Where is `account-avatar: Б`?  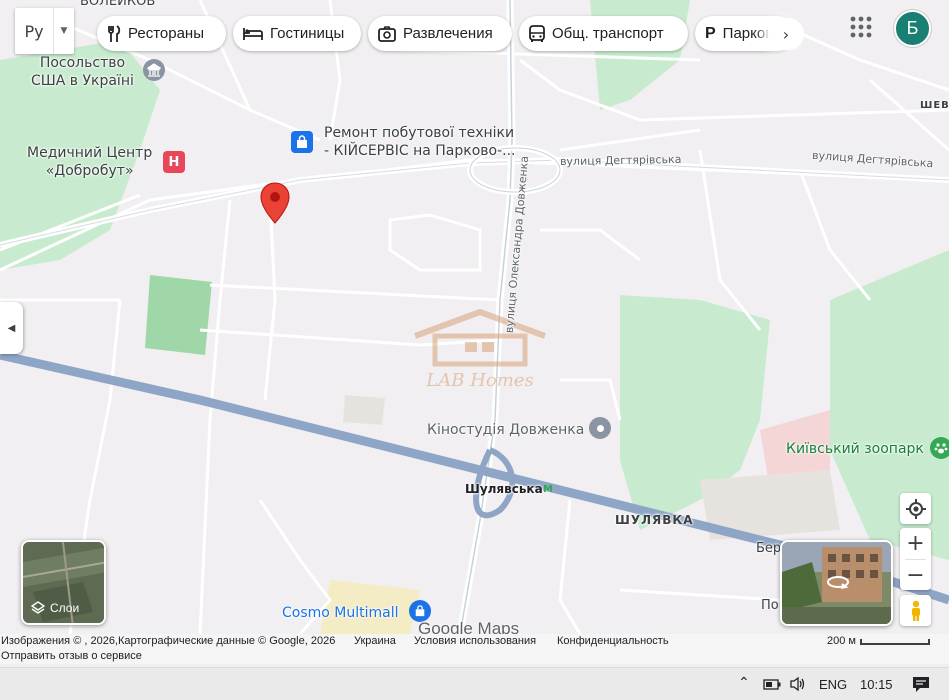 account-avatar: Б is located at coordinates (912, 28).